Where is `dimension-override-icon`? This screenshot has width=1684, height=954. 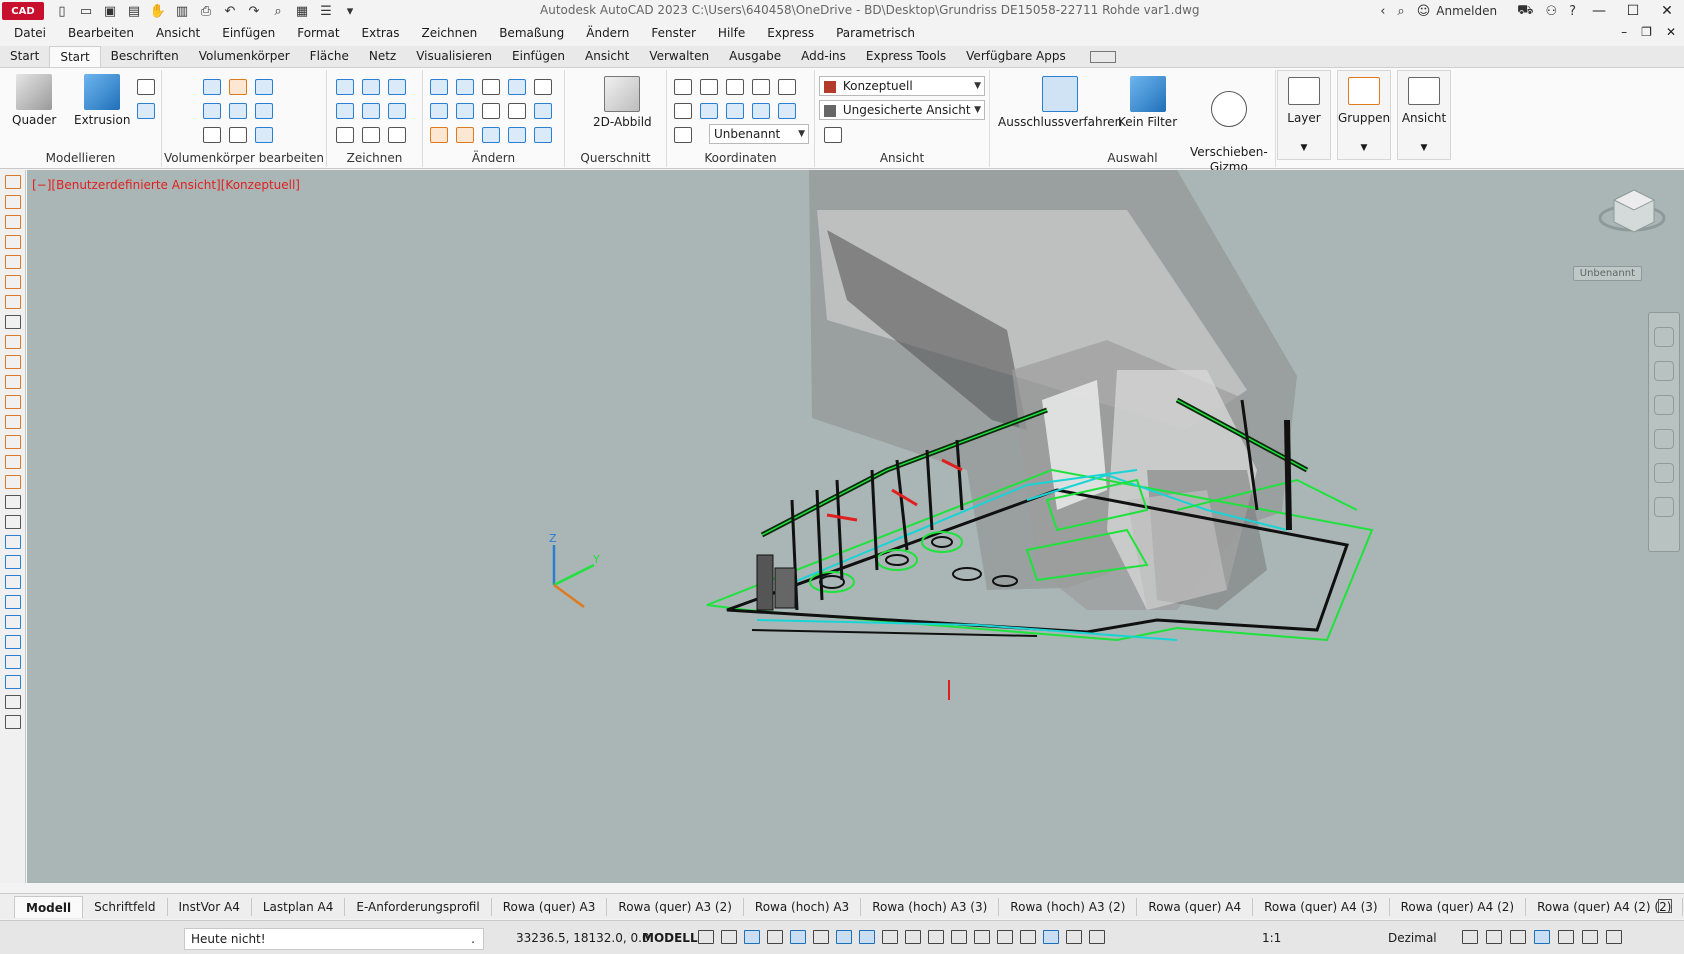 dimension-override-icon is located at coordinates (13, 602).